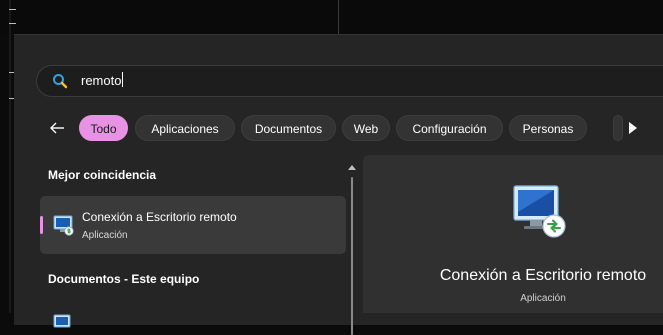 The image size is (663, 335). Describe the element at coordinates (57, 128) in the screenshot. I see `back-arrow-icon` at that location.